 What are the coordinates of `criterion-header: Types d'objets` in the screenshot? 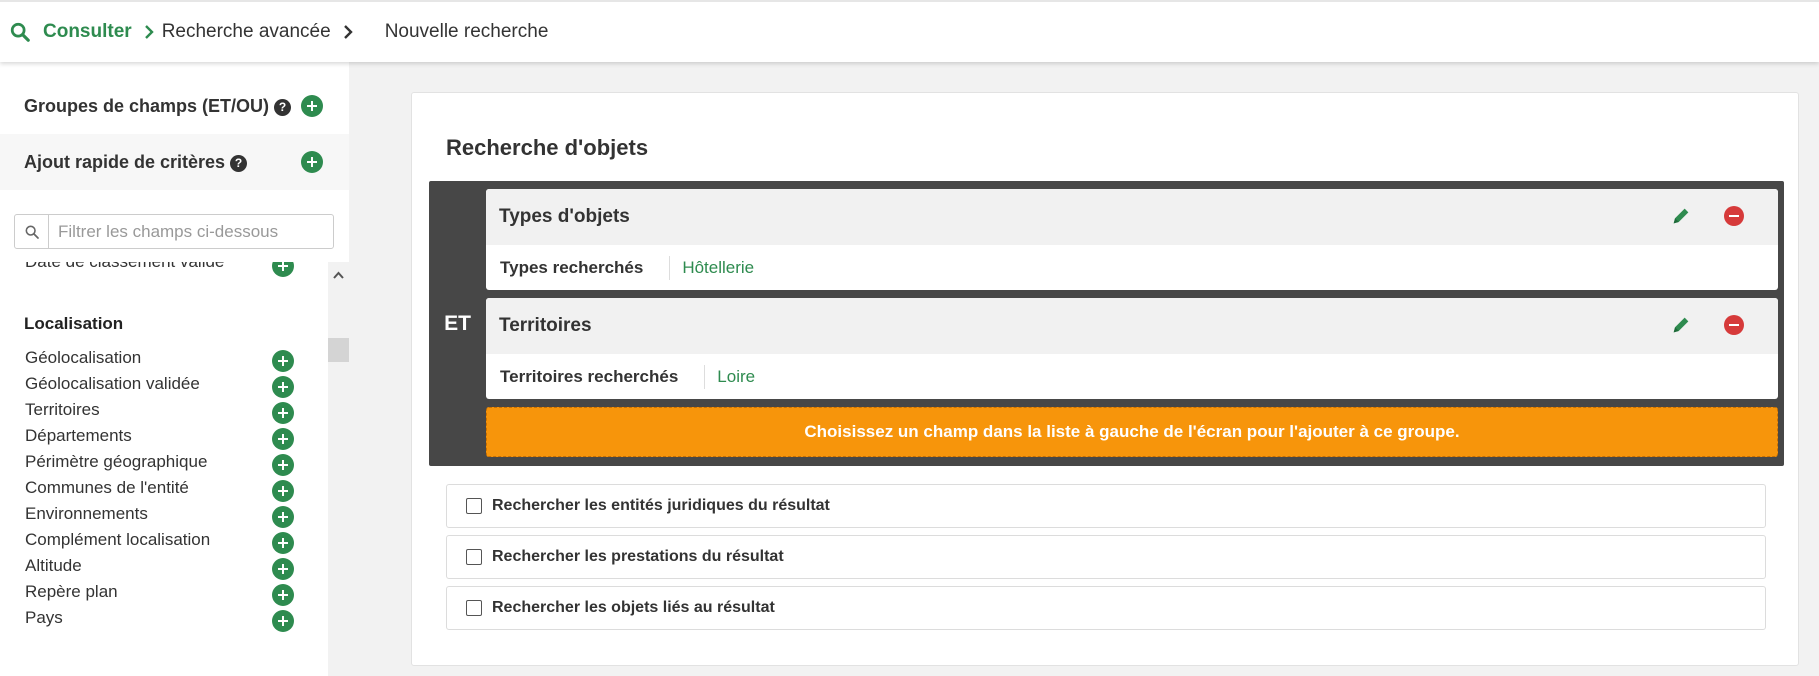 It's located at (1132, 217).